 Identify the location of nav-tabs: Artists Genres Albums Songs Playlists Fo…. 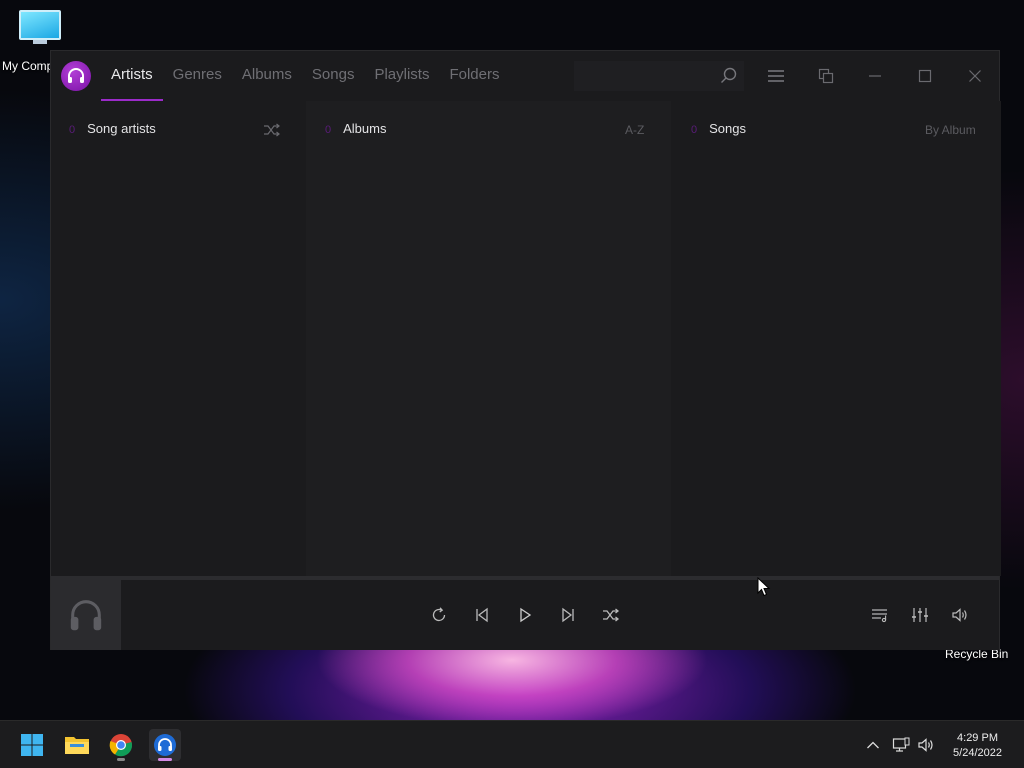
(305, 76).